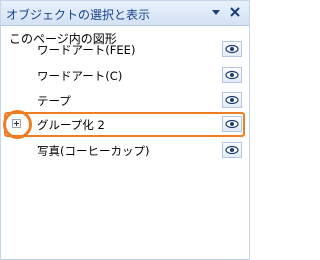  I want to click on pane-title: オブジェクトの選択と表示, so click(78, 15).